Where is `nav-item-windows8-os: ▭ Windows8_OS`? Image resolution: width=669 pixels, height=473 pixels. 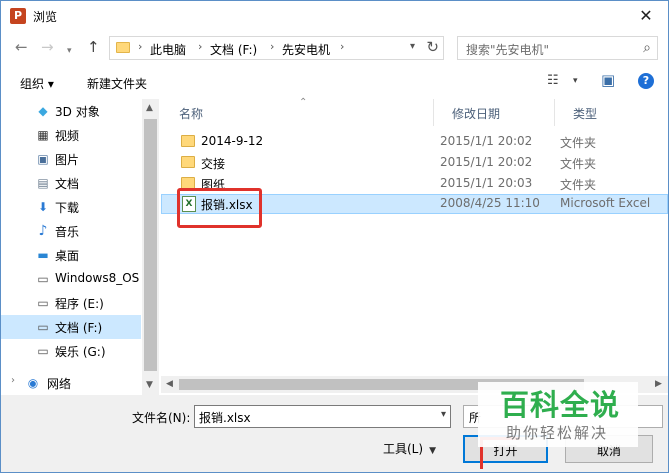
nav-item-windows8-os: ▭ Windows8_OS is located at coordinates (71, 279).